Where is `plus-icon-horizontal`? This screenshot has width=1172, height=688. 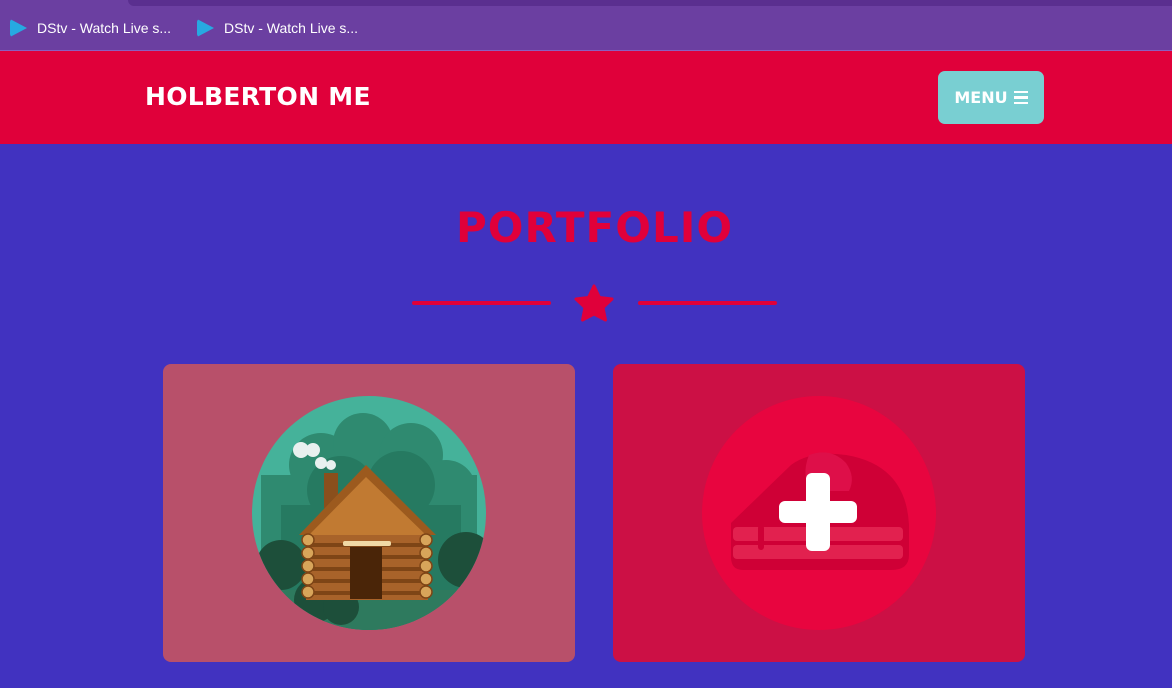 plus-icon-horizontal is located at coordinates (818, 512).